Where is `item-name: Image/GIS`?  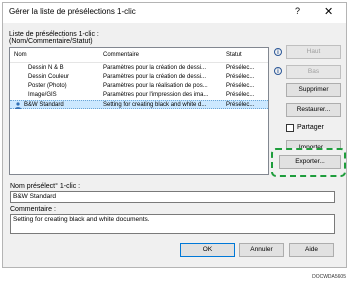 item-name: Image/GIS is located at coordinates (42, 95).